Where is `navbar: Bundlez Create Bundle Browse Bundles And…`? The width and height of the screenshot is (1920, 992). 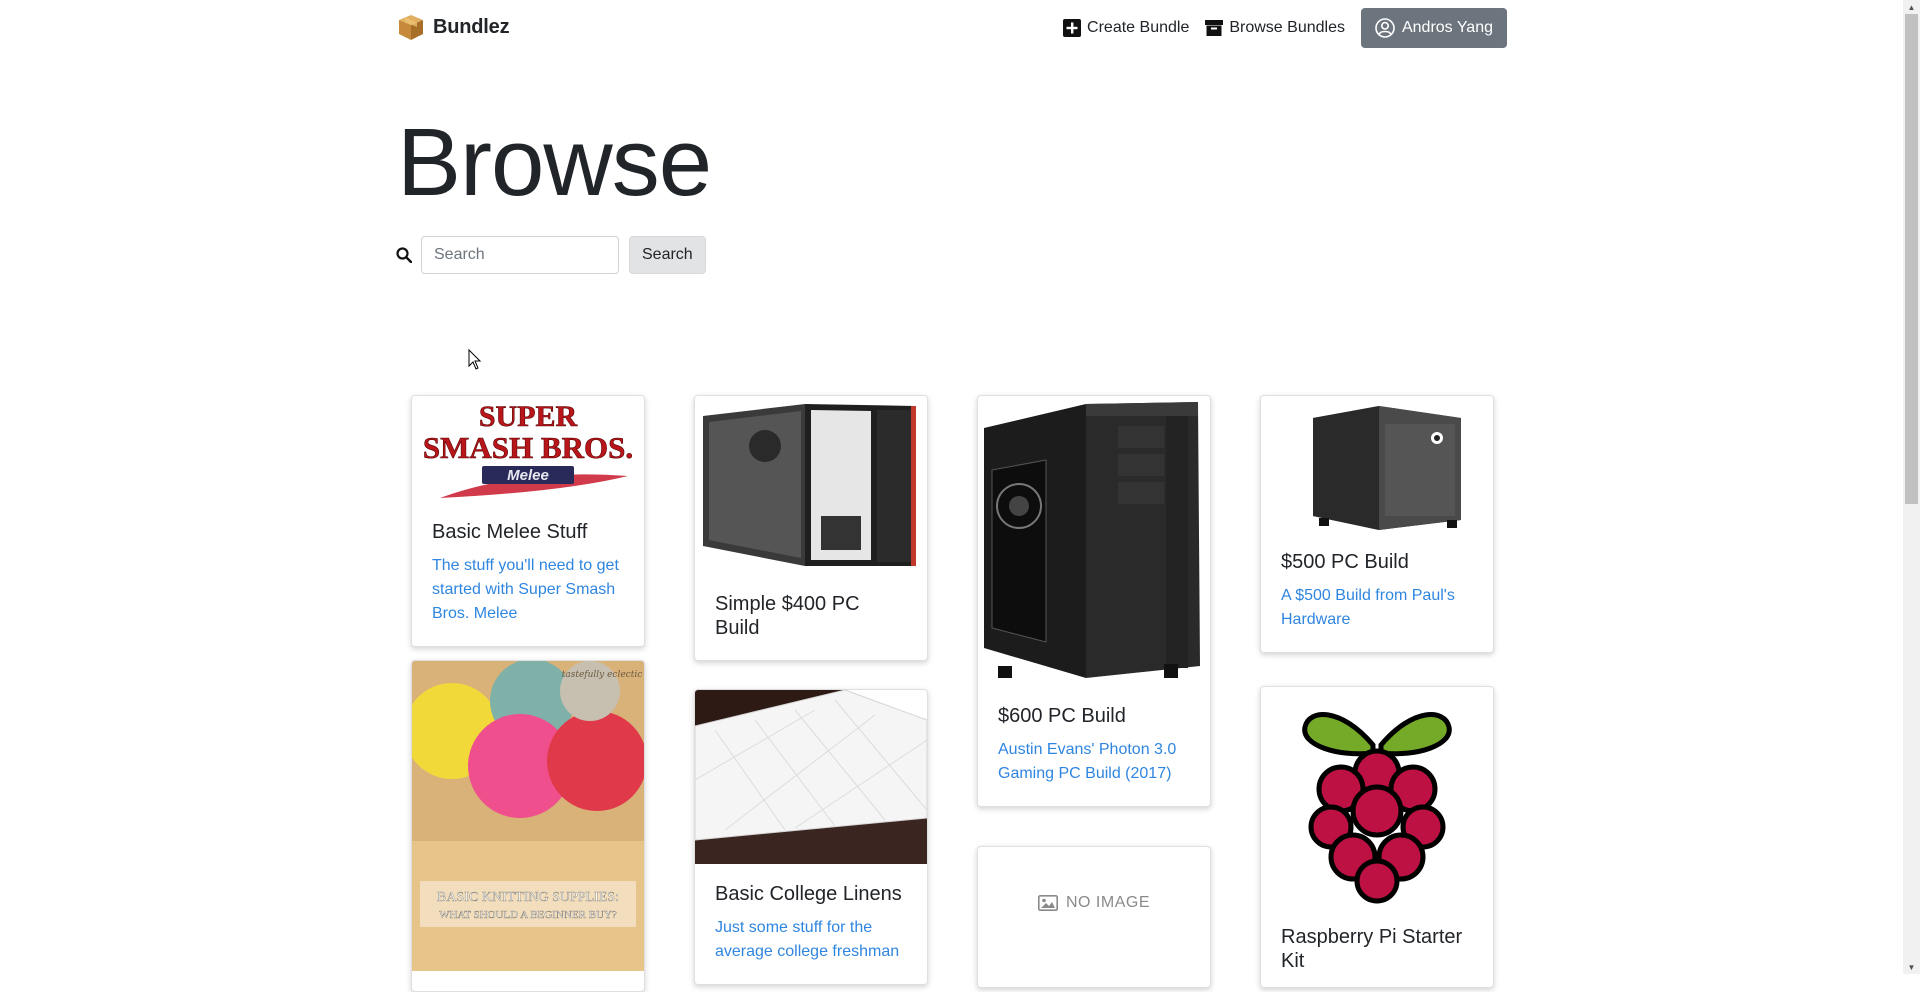 navbar: Bundlez Create Bundle Browse Bundles And… is located at coordinates (951, 28).